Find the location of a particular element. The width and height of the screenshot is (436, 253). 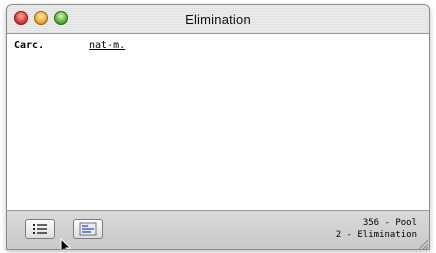

list-view-icon is located at coordinates (40, 229).